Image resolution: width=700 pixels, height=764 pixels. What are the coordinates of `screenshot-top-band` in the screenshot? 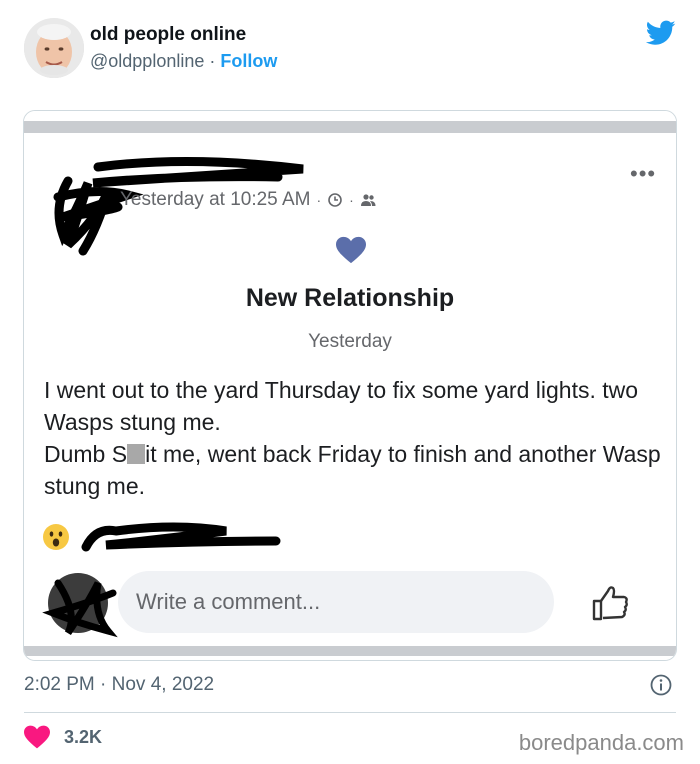 It's located at (350, 122).